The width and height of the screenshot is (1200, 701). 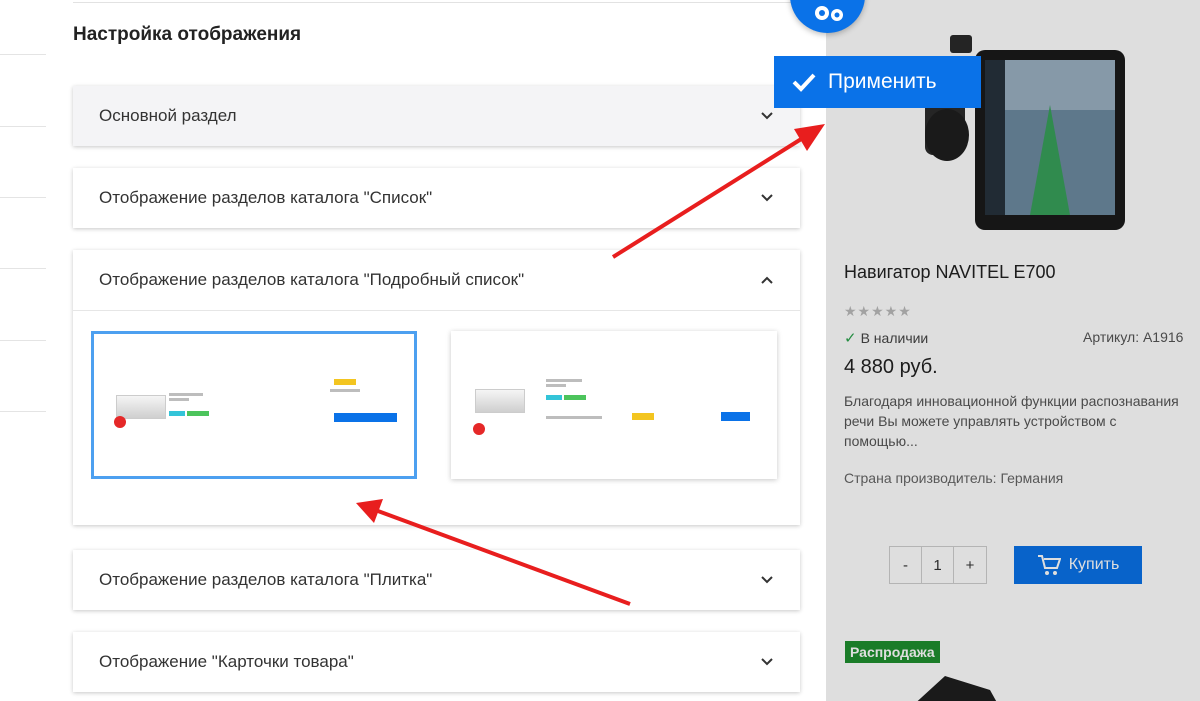 I want to click on checkmark-icon, so click(x=804, y=82).